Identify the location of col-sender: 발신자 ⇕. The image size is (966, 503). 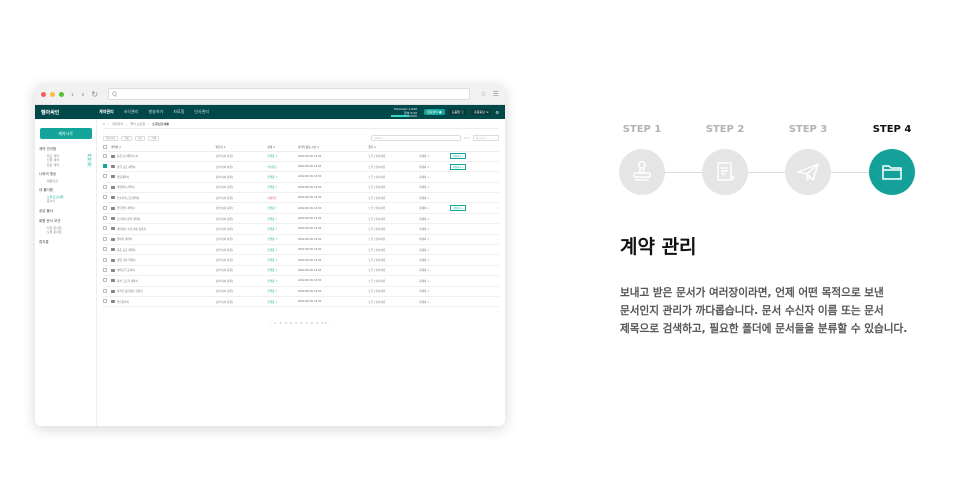
(241, 148).